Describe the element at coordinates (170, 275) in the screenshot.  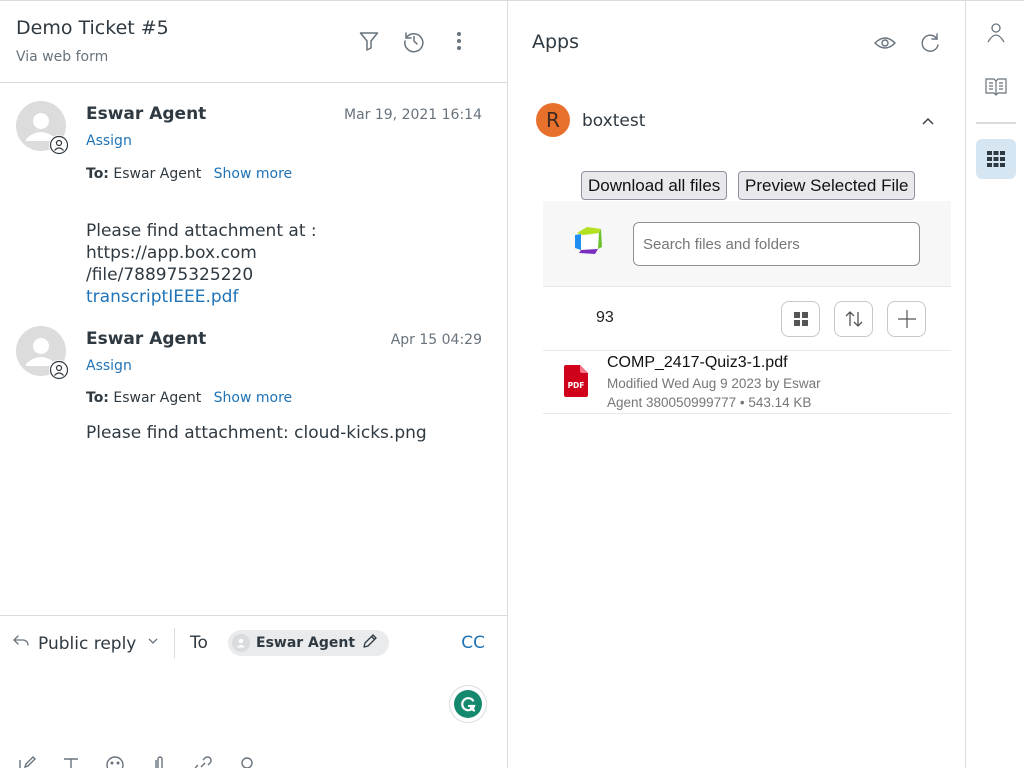
I see `message-body-line: /file/788975325220` at that location.